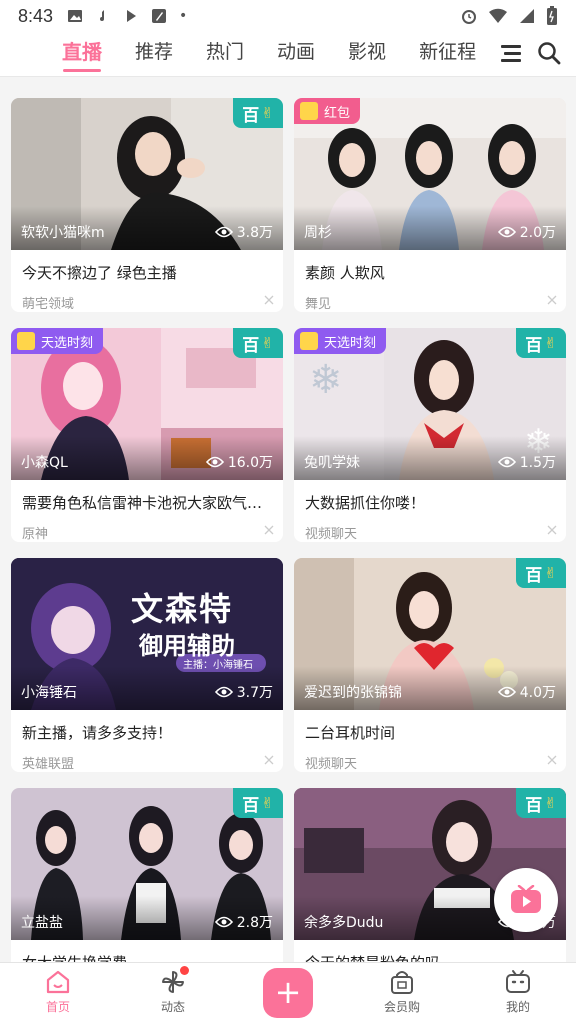 The height and width of the screenshot is (1024, 576). I want to click on tab-anime: 动画, so click(296, 54).